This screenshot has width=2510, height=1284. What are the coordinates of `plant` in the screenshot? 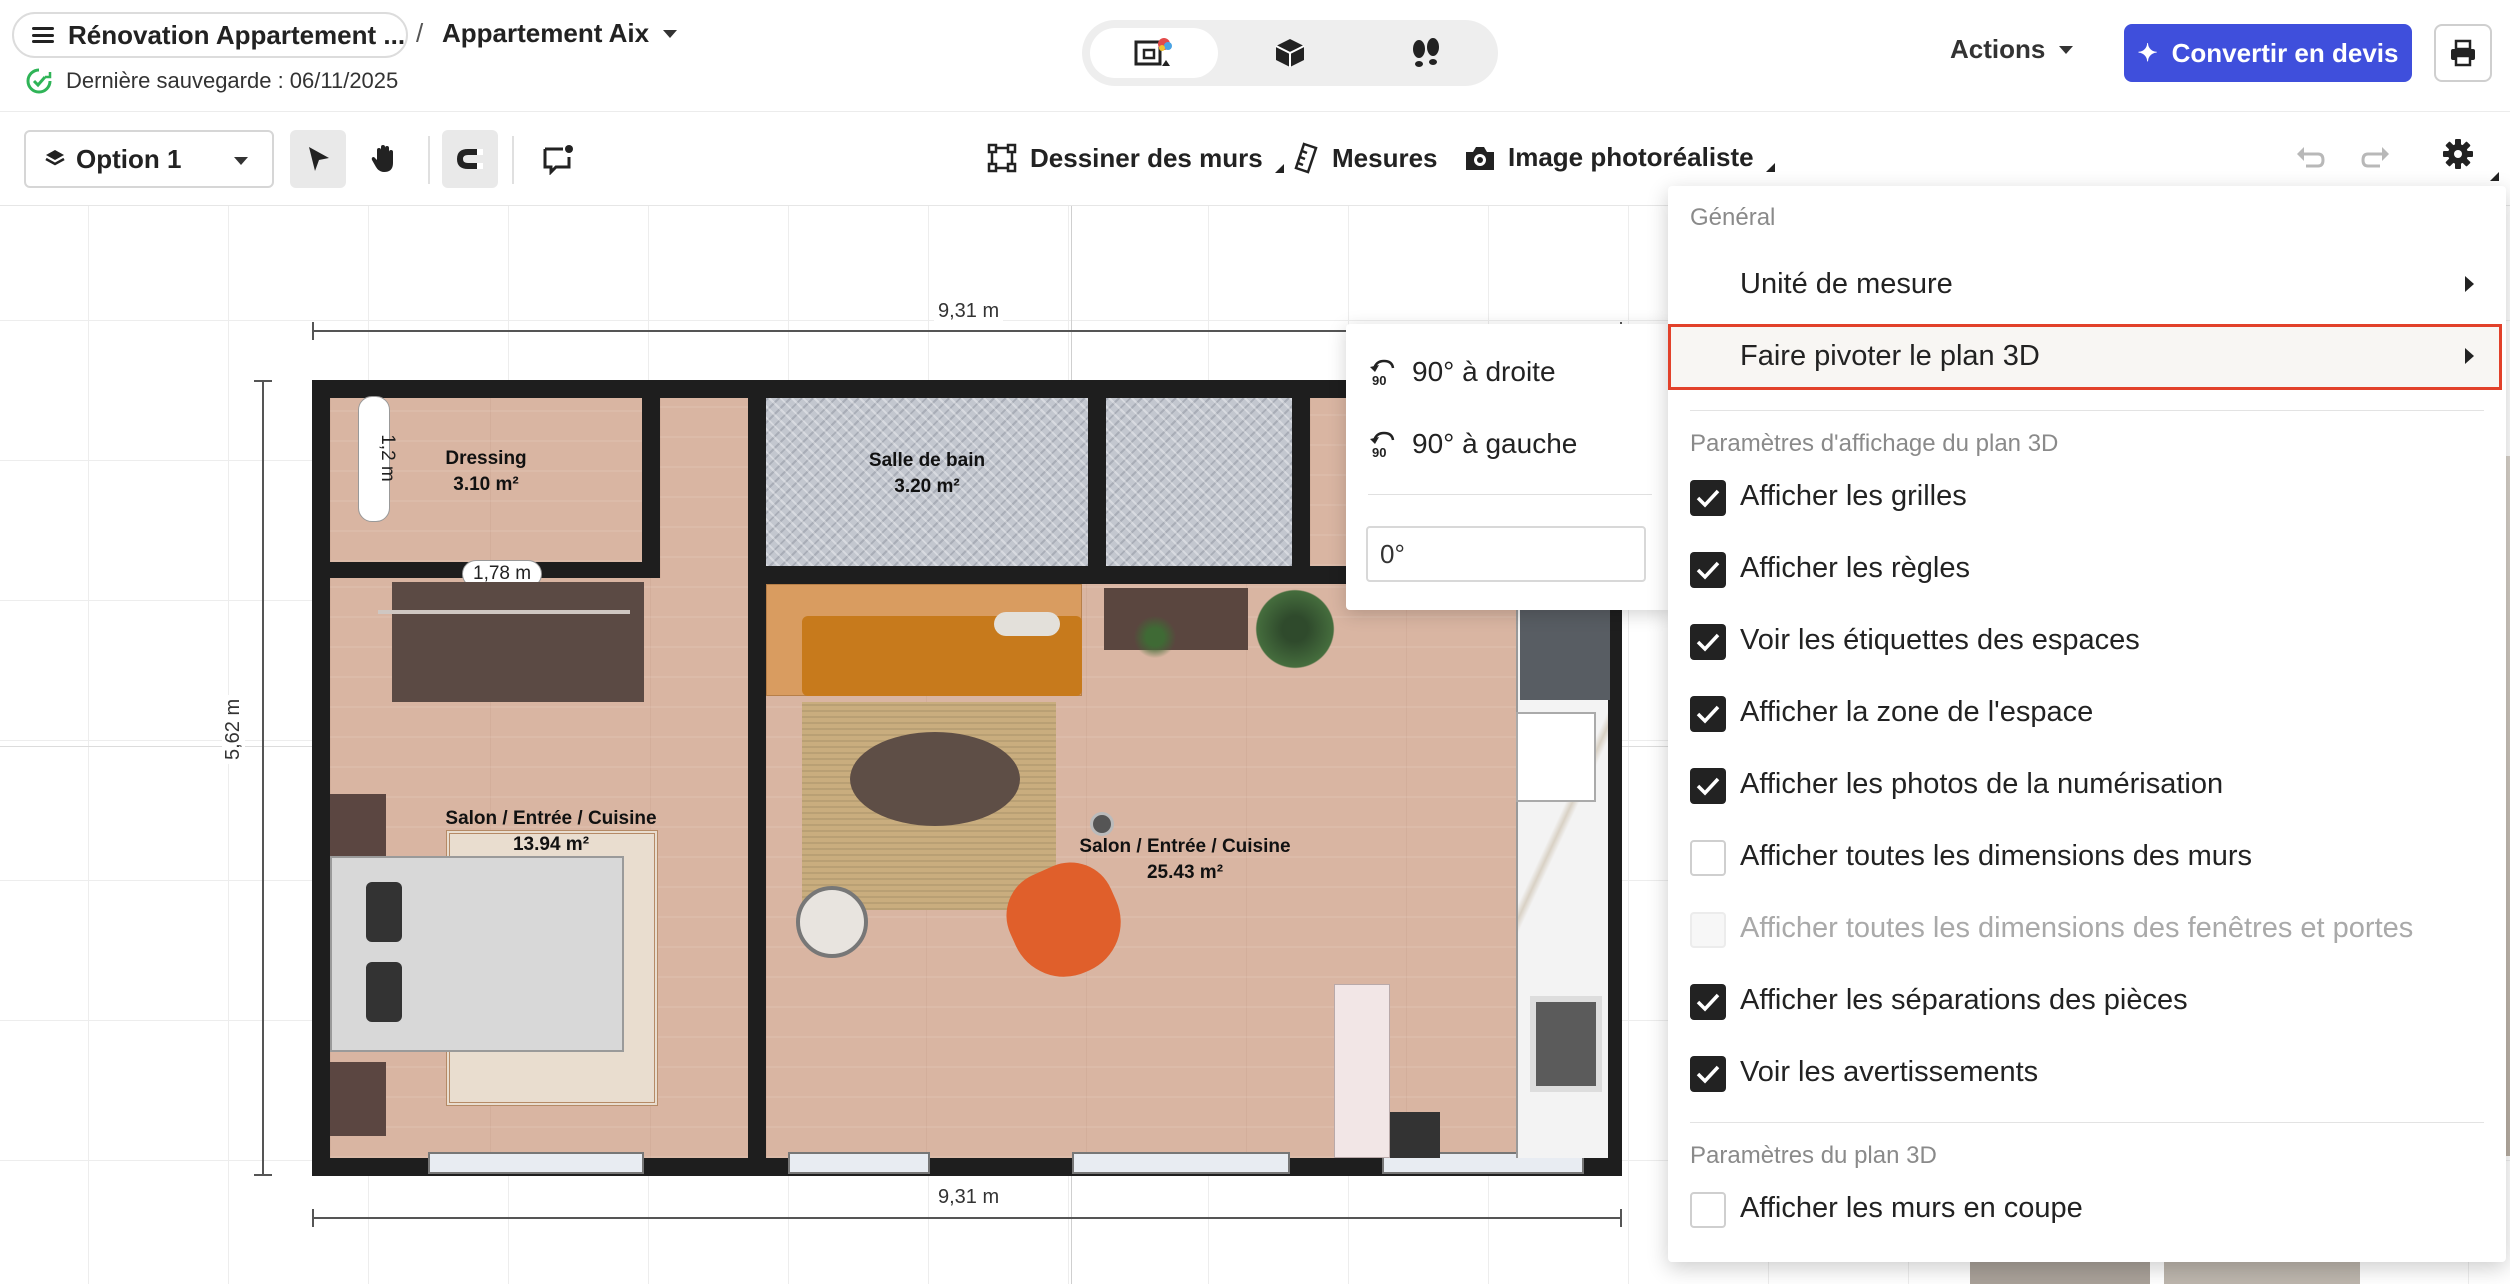 It's located at (1295, 629).